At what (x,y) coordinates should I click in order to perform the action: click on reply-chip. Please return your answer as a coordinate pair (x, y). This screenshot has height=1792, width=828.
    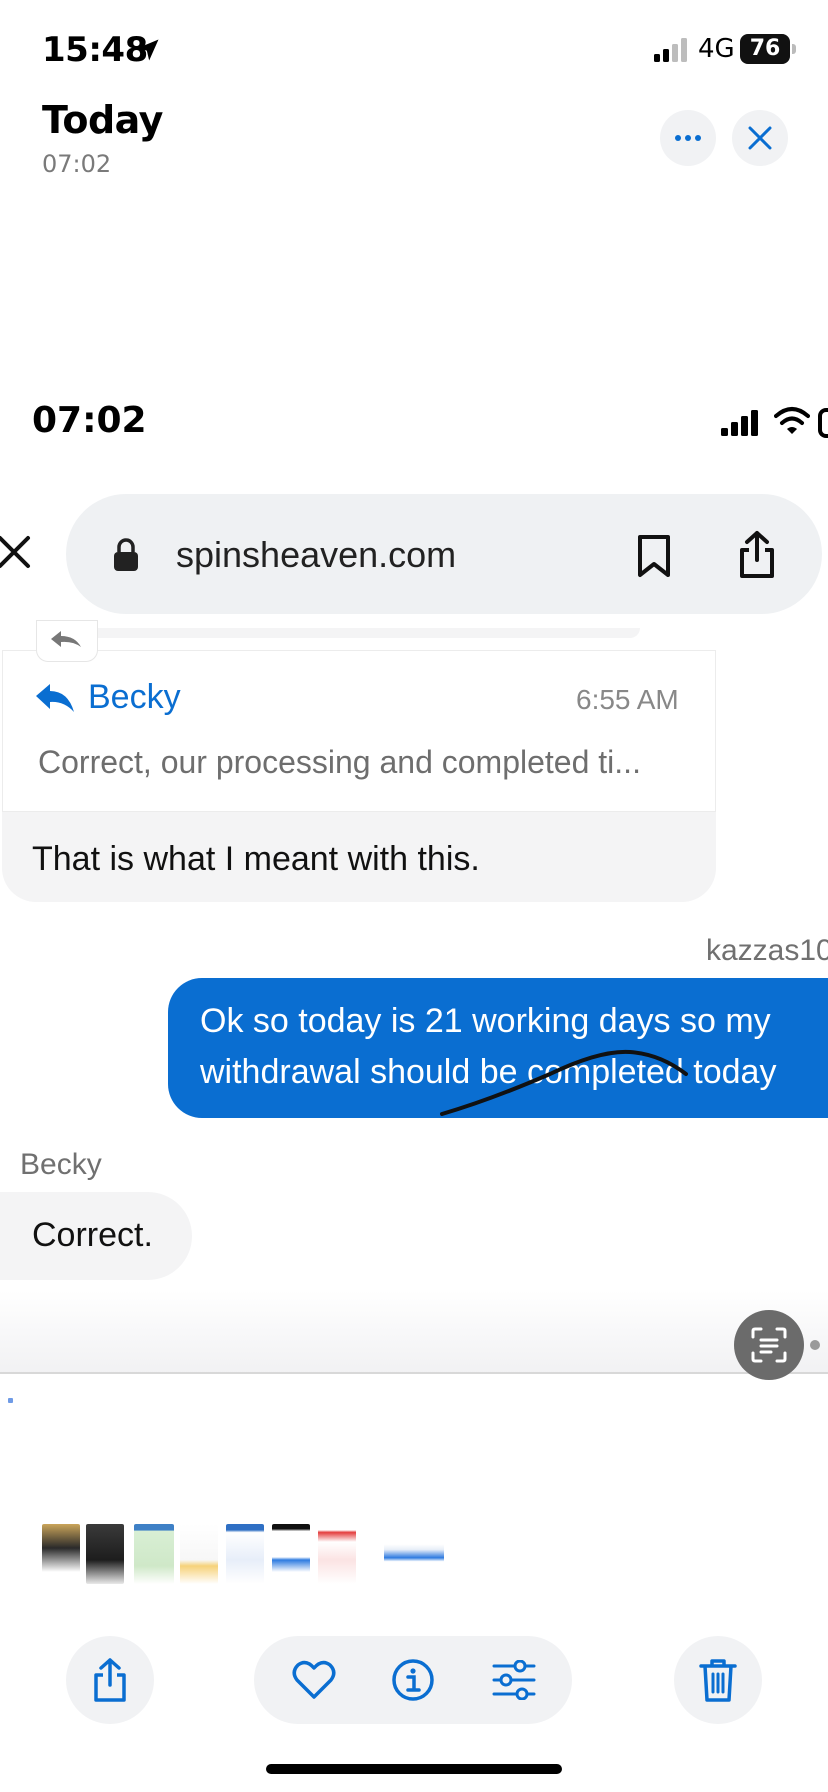
    Looking at the image, I should click on (67, 641).